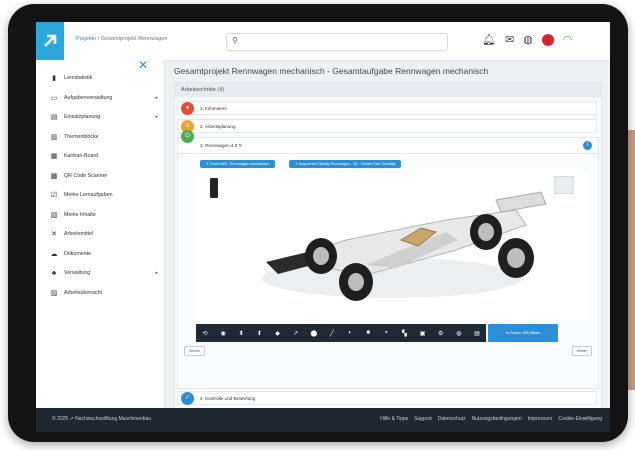 Image resolution: width=635 pixels, height=450 pixels. What do you see at coordinates (104, 117) in the screenshot?
I see `sidebar-item: ▤ Einsatzplanung ▸` at bounding box center [104, 117].